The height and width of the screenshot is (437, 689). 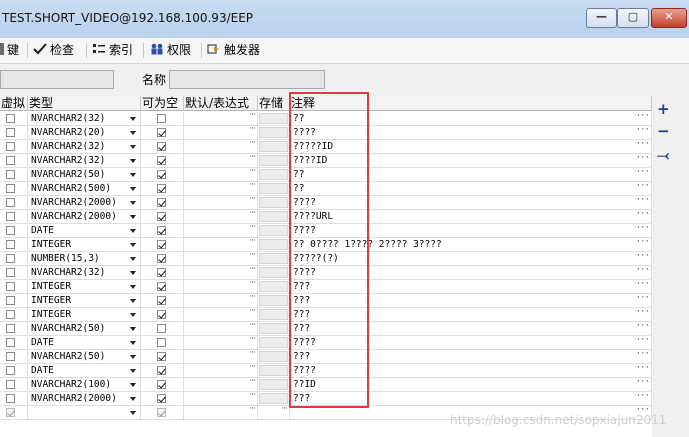 I want to click on column-header-nullable: 可为空, so click(x=162, y=103).